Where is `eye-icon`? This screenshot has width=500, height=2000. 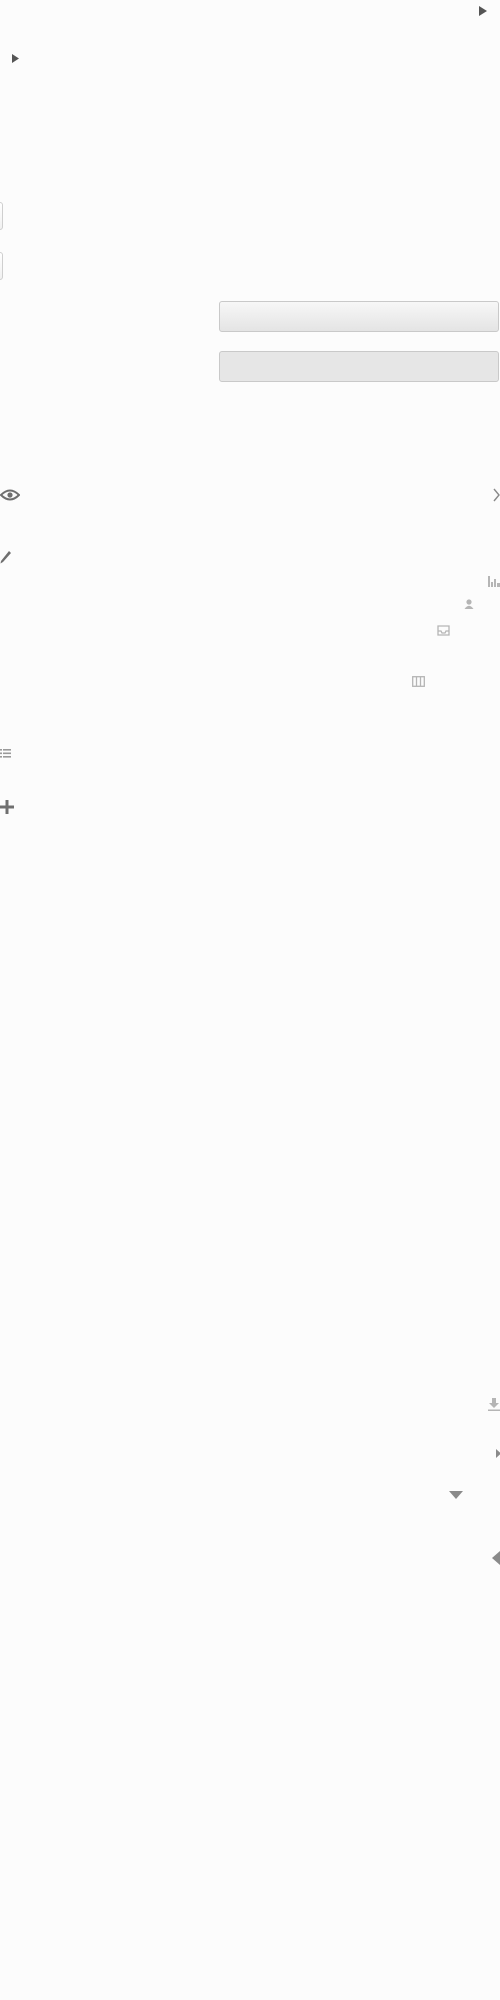
eye-icon is located at coordinates (10, 495).